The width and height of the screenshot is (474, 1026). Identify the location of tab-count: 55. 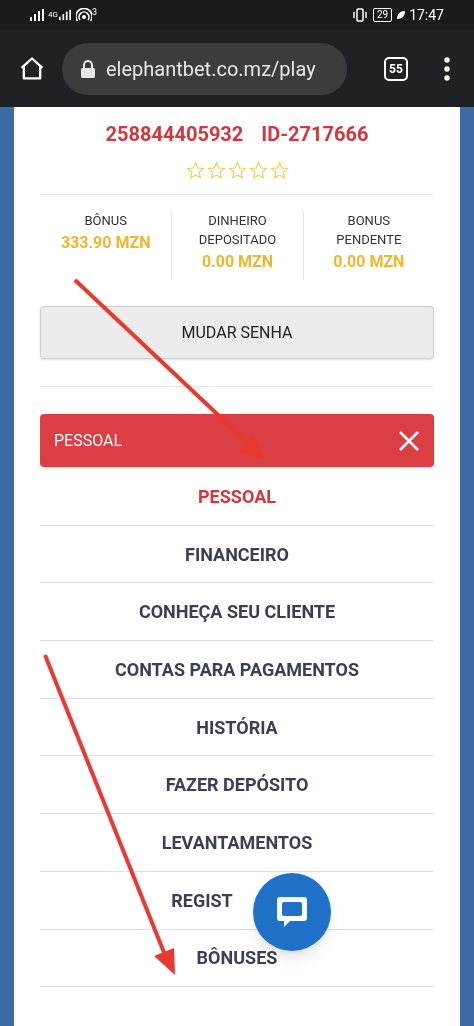
(396, 68).